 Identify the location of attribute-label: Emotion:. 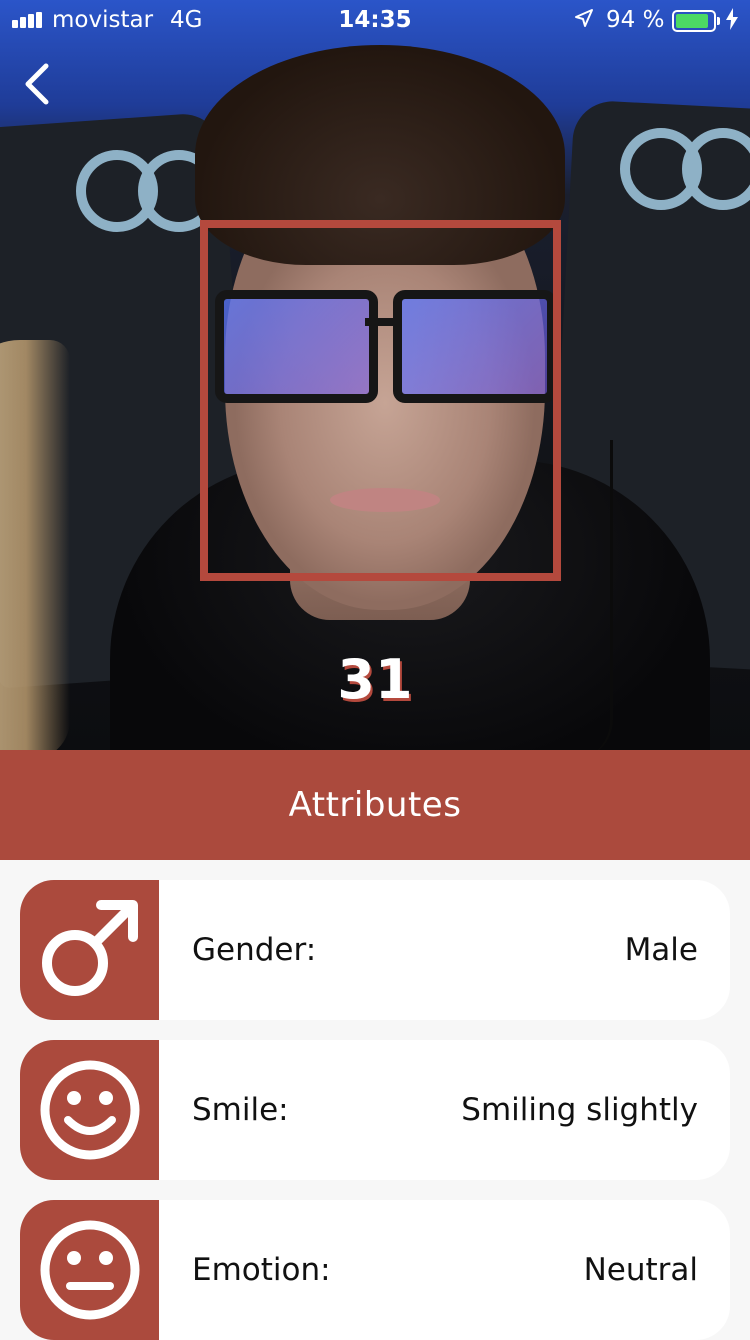
(261, 1270).